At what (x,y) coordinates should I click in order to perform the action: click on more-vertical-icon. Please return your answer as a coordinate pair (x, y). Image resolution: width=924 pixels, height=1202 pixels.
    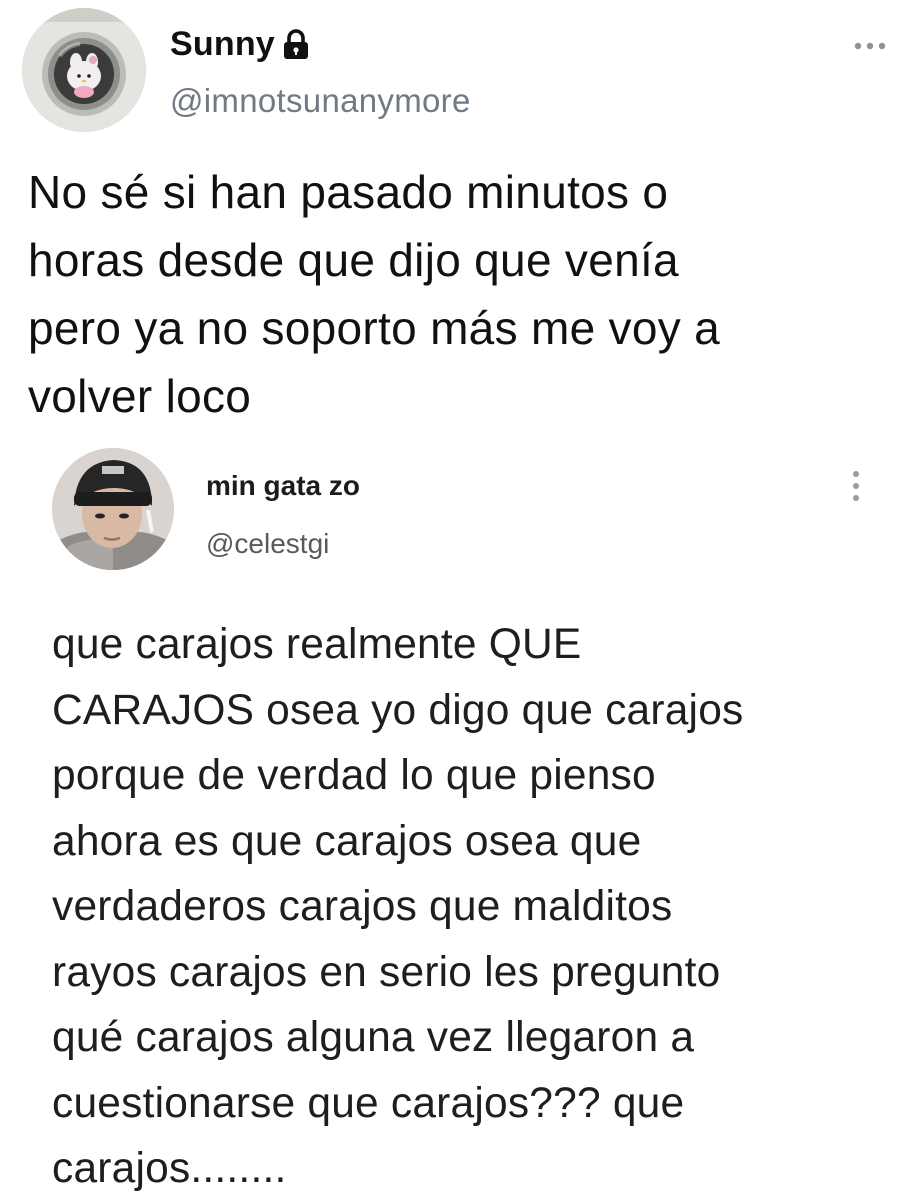
    Looking at the image, I should click on (856, 486).